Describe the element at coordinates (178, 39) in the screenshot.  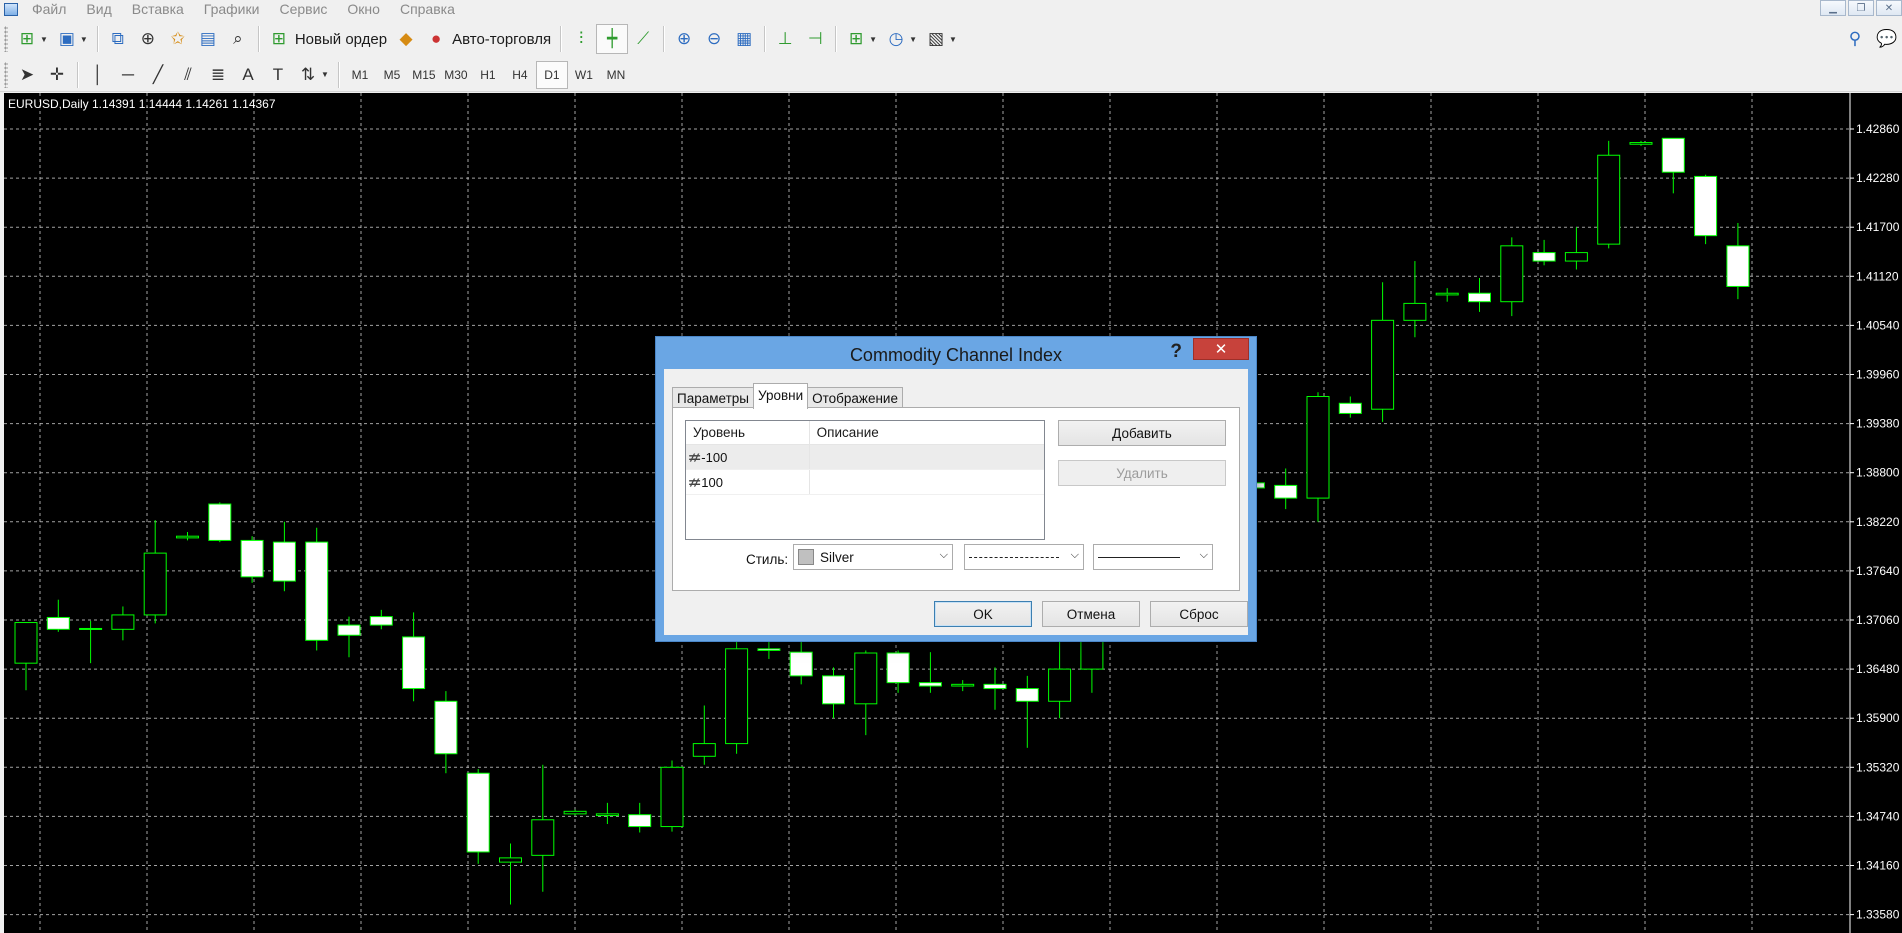
I see `navigator-button: ✩` at that location.